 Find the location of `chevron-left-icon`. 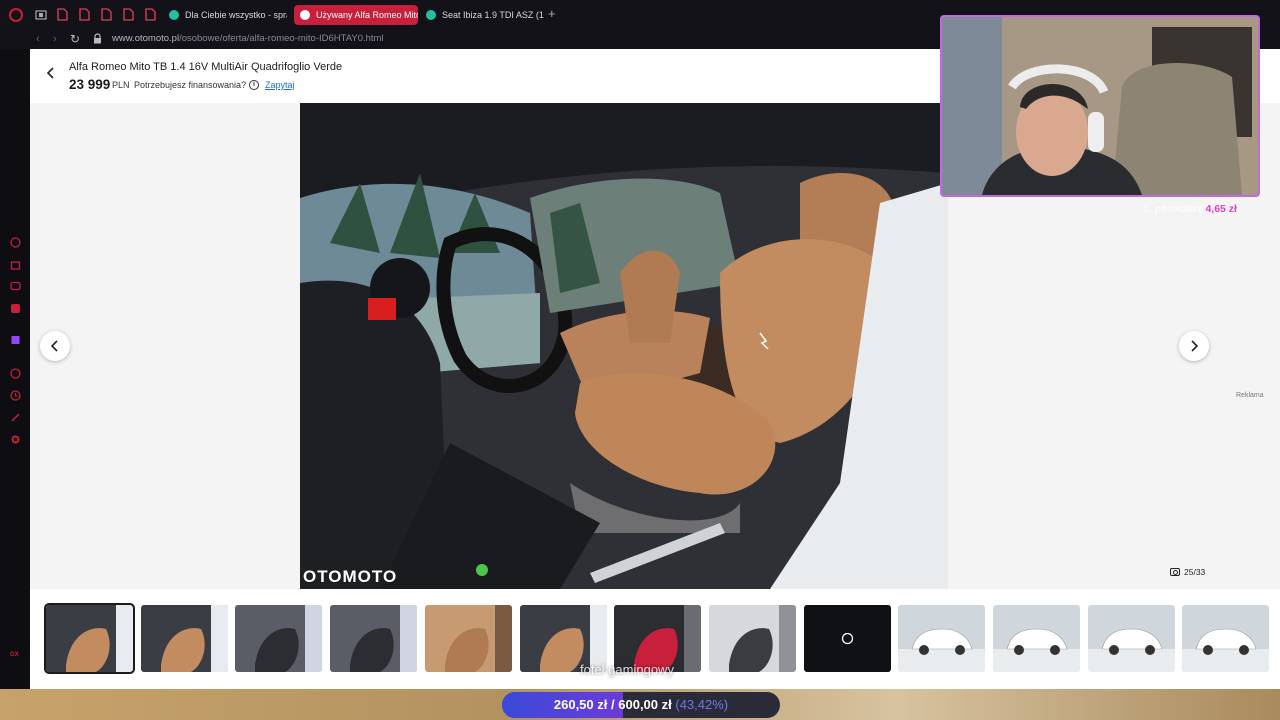

chevron-left-icon is located at coordinates (54, 346).